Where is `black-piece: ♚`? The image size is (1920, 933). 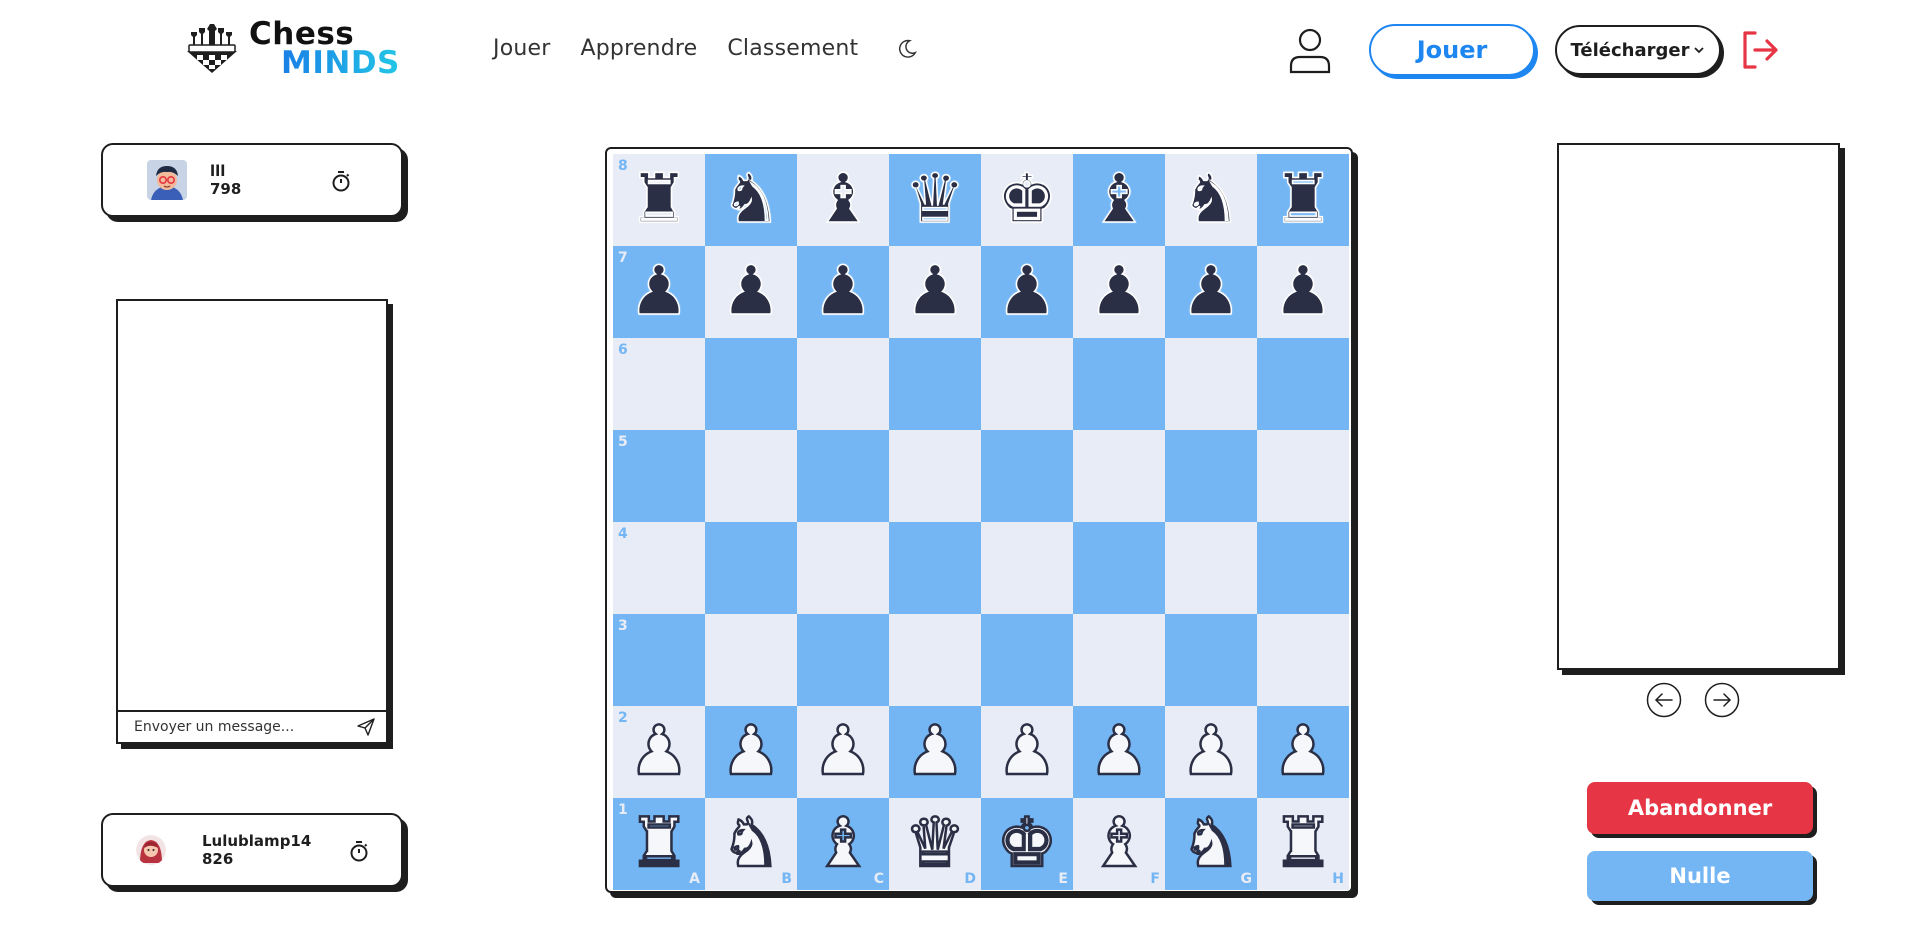 black-piece: ♚ is located at coordinates (1027, 200).